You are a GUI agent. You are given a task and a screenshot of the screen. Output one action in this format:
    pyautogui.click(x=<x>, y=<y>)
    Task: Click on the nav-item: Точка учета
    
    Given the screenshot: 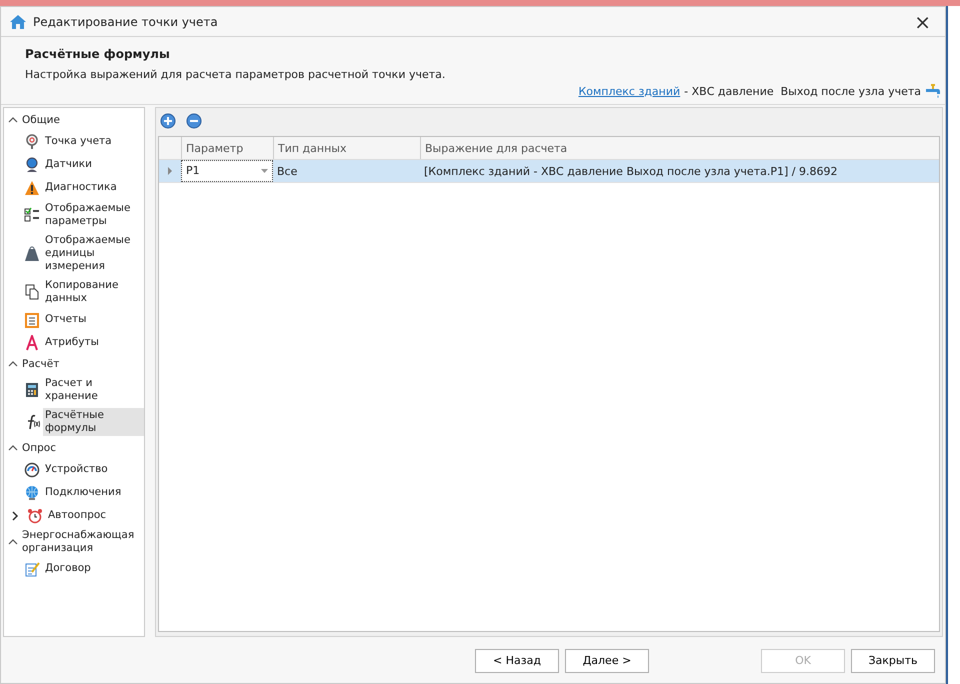 What is the action you would take?
    pyautogui.click(x=78, y=141)
    